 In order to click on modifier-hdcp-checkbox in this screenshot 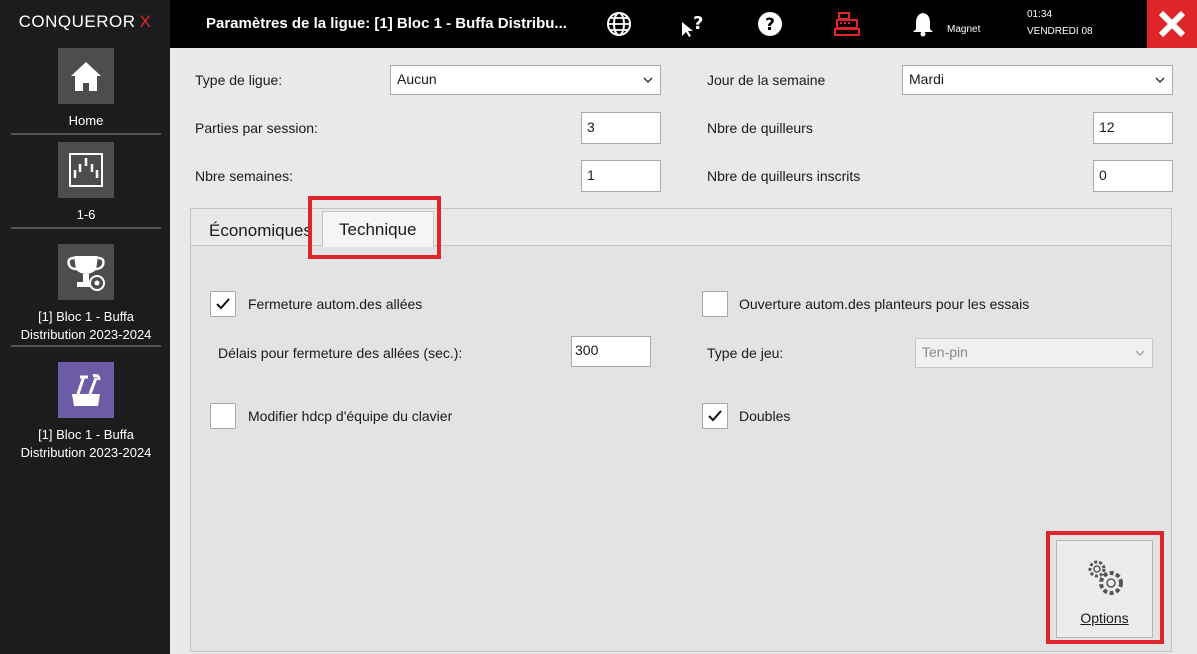, I will do `click(223, 416)`.